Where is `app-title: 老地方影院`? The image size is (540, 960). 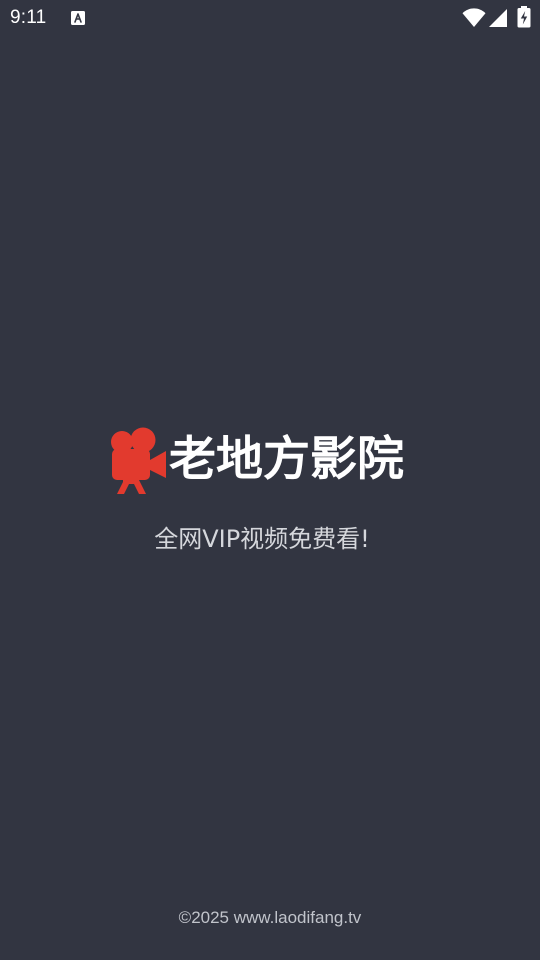 app-title: 老地方影院 is located at coordinates (286, 459).